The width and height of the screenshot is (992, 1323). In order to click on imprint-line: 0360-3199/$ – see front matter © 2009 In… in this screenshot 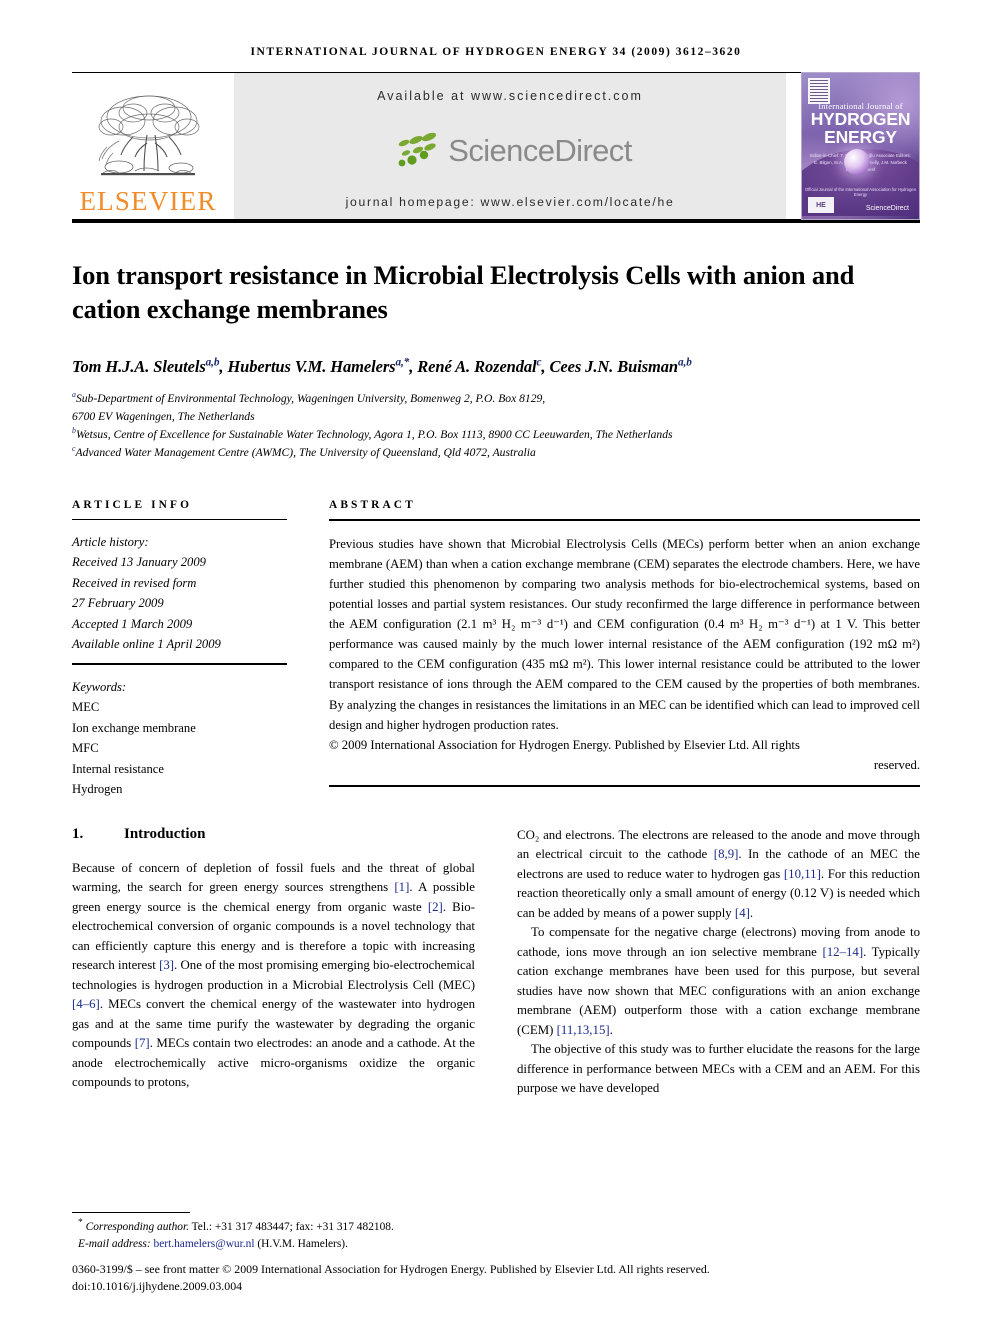, I will do `click(391, 1268)`.